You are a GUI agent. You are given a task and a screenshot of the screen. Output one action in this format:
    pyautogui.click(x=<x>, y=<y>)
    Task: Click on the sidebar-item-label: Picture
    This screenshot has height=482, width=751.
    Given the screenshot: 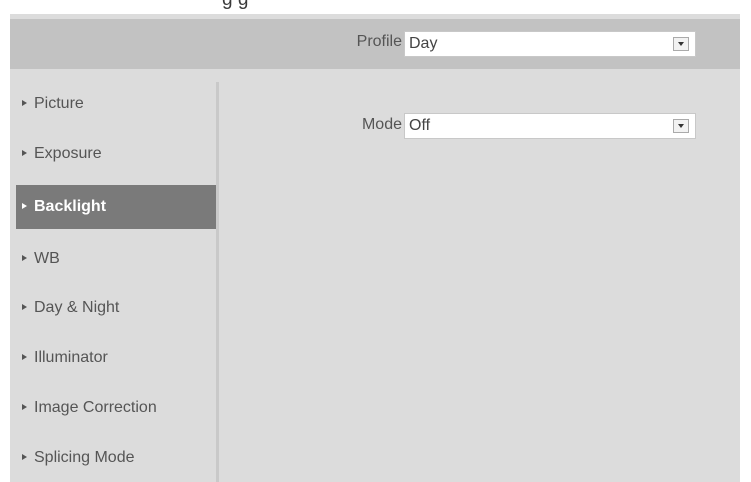 What is the action you would take?
    pyautogui.click(x=59, y=103)
    